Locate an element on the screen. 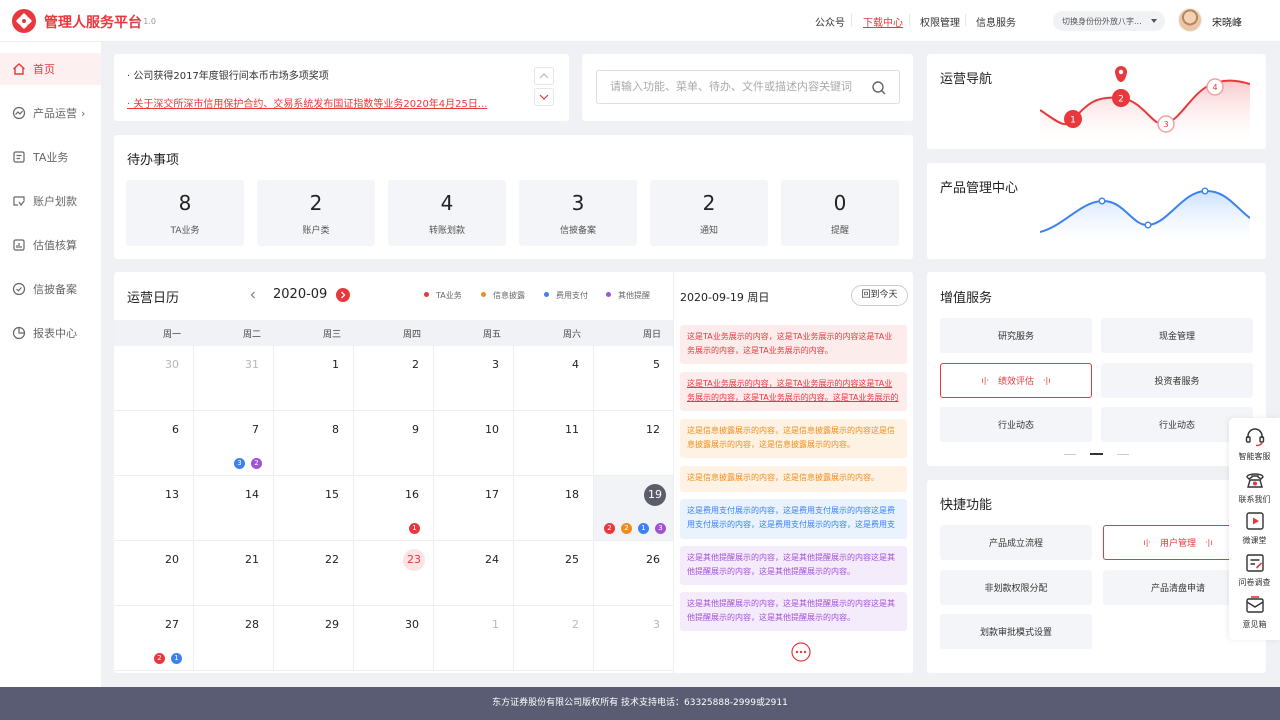  todo-item: 0 提醒 is located at coordinates (840, 213).